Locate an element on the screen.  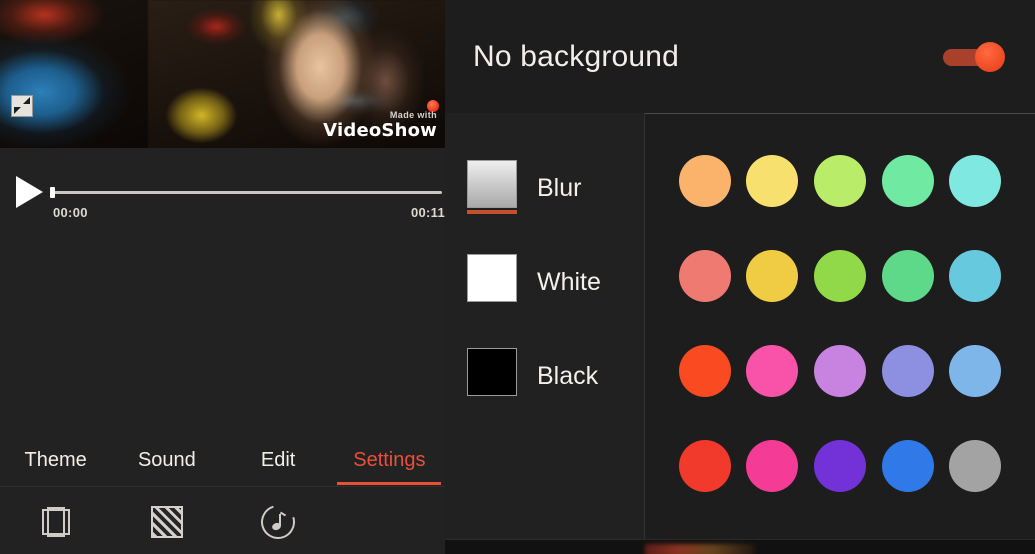
tab-sound-label: Sound is located at coordinates (166, 460).